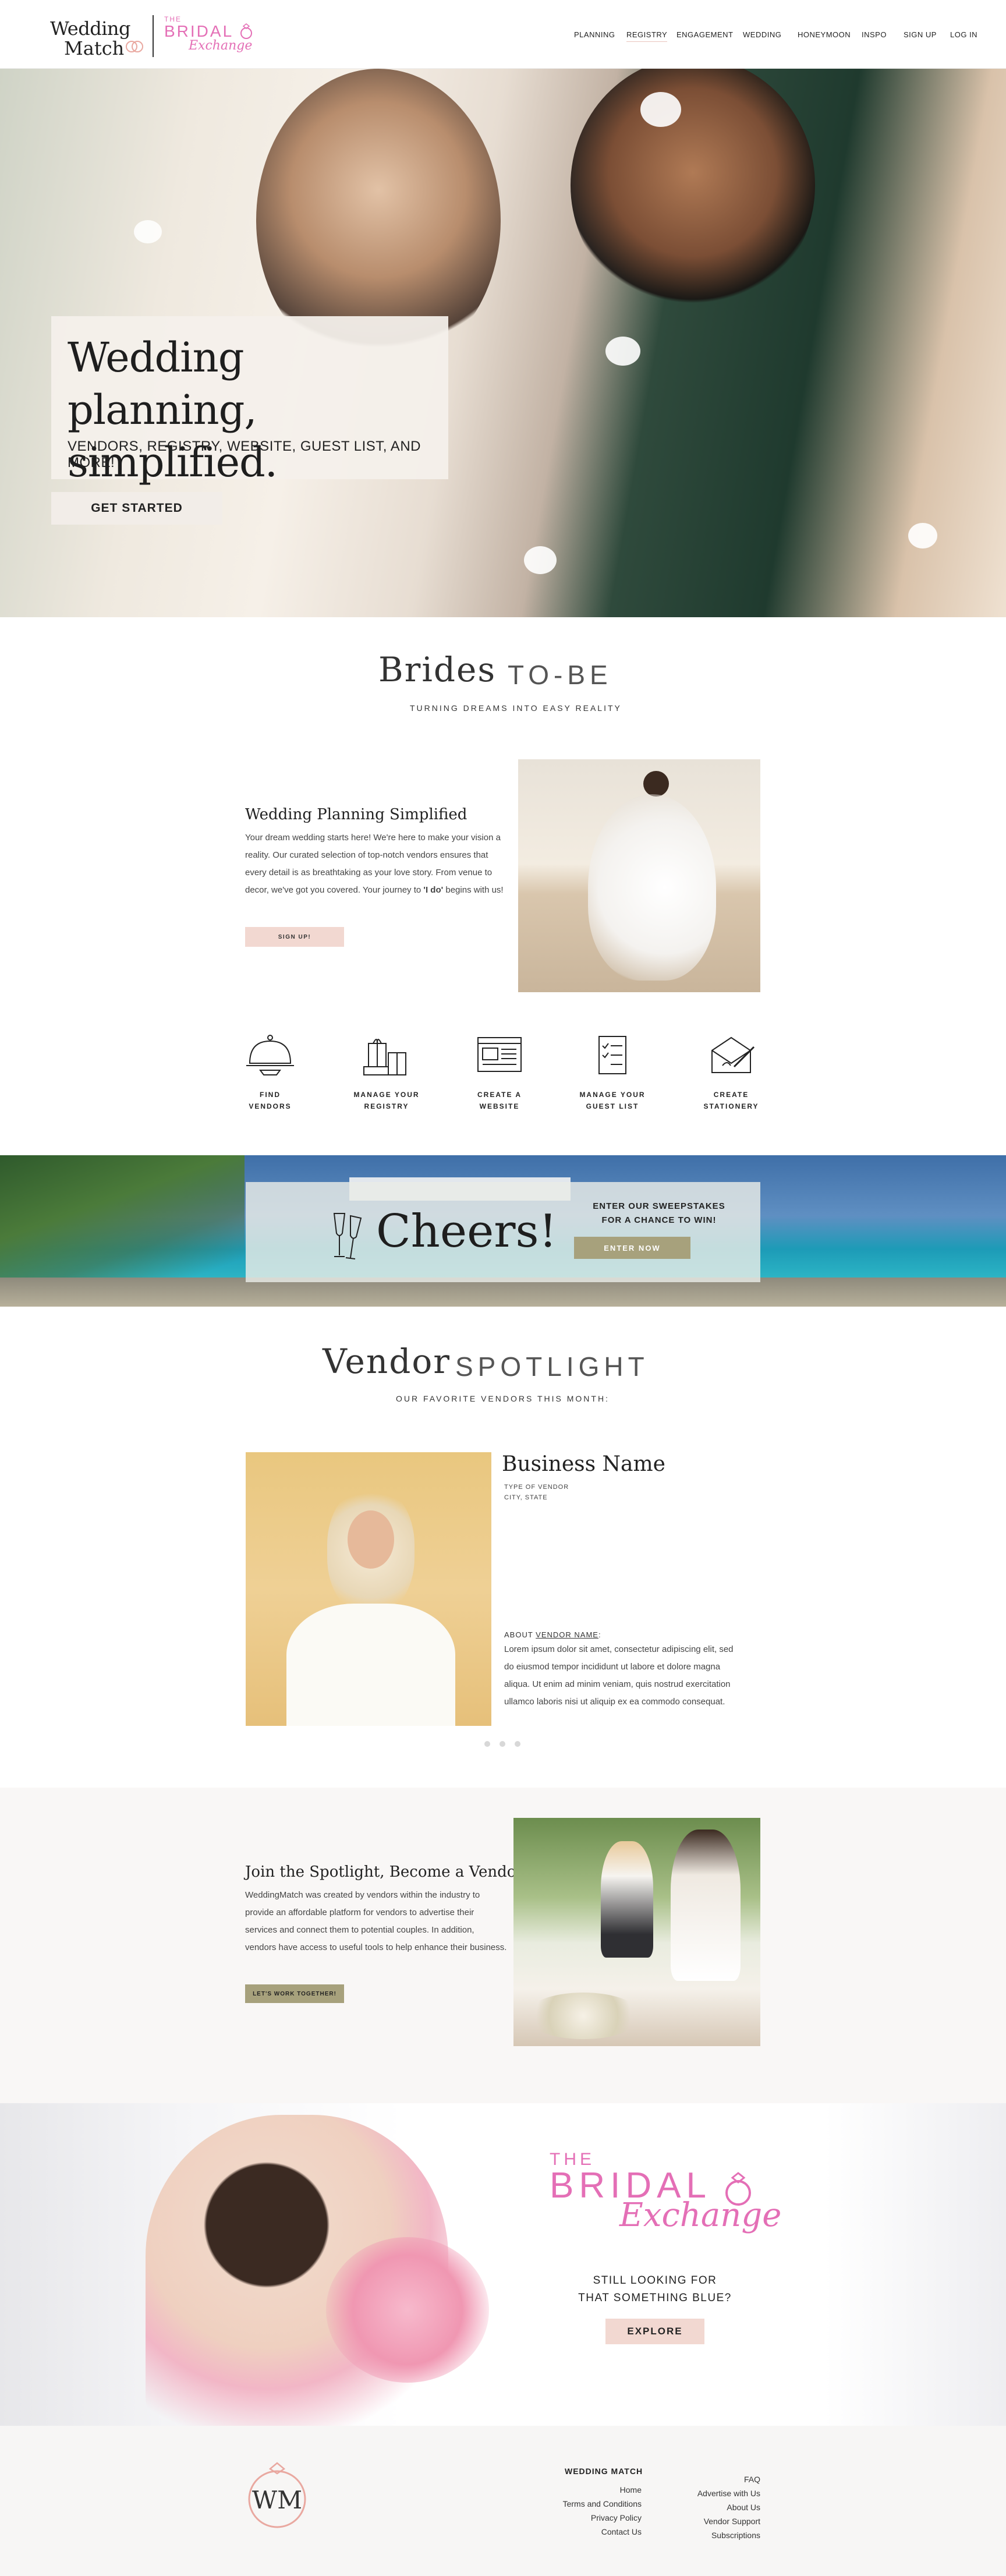 This screenshot has width=1006, height=2576. Describe the element at coordinates (386, 1106) in the screenshot. I see `feature-label-2: REGISTRY` at that location.